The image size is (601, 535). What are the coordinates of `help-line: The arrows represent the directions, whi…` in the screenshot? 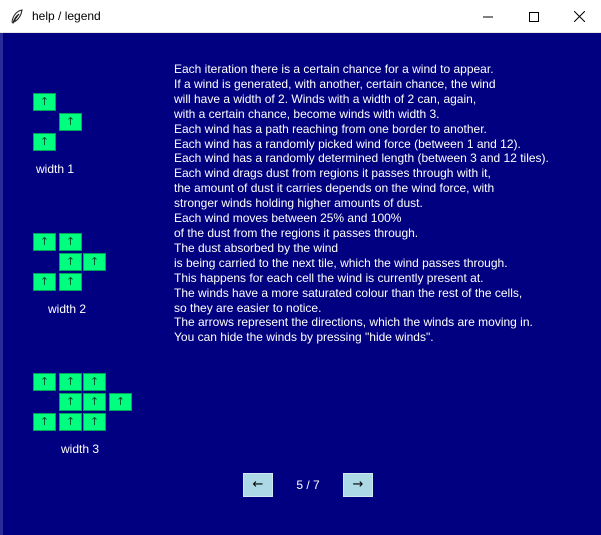 It's located at (353, 322).